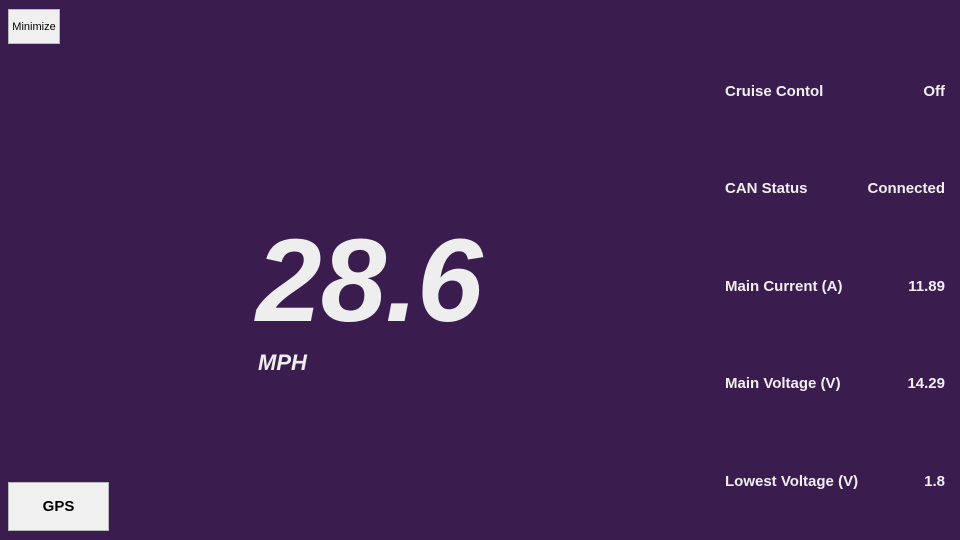 Image resolution: width=960 pixels, height=540 pixels. What do you see at coordinates (34, 26) in the screenshot?
I see `minimize-button: Minimize` at bounding box center [34, 26].